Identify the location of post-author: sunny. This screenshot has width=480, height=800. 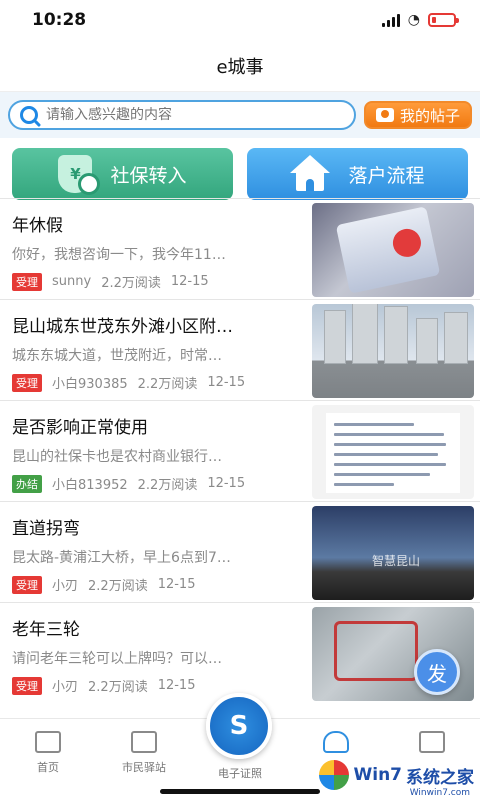
(72, 281).